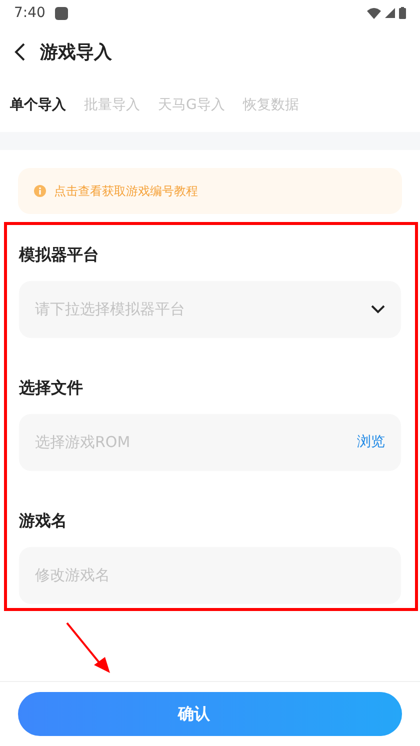  I want to click on signal-icon, so click(390, 13).